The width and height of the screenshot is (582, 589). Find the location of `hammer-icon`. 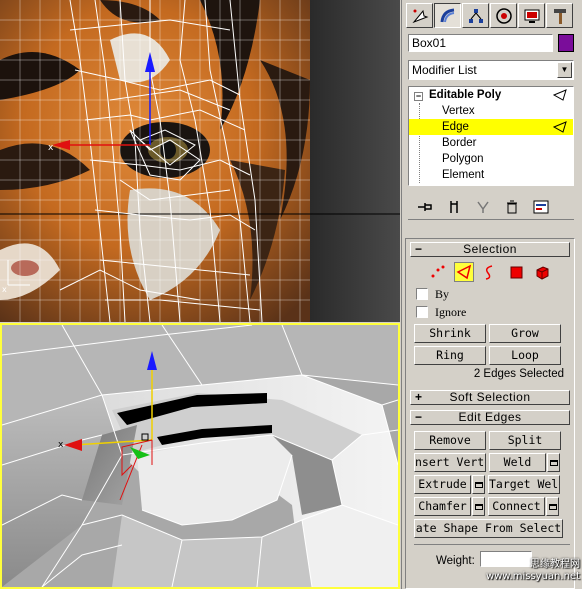

hammer-icon is located at coordinates (559, 16).